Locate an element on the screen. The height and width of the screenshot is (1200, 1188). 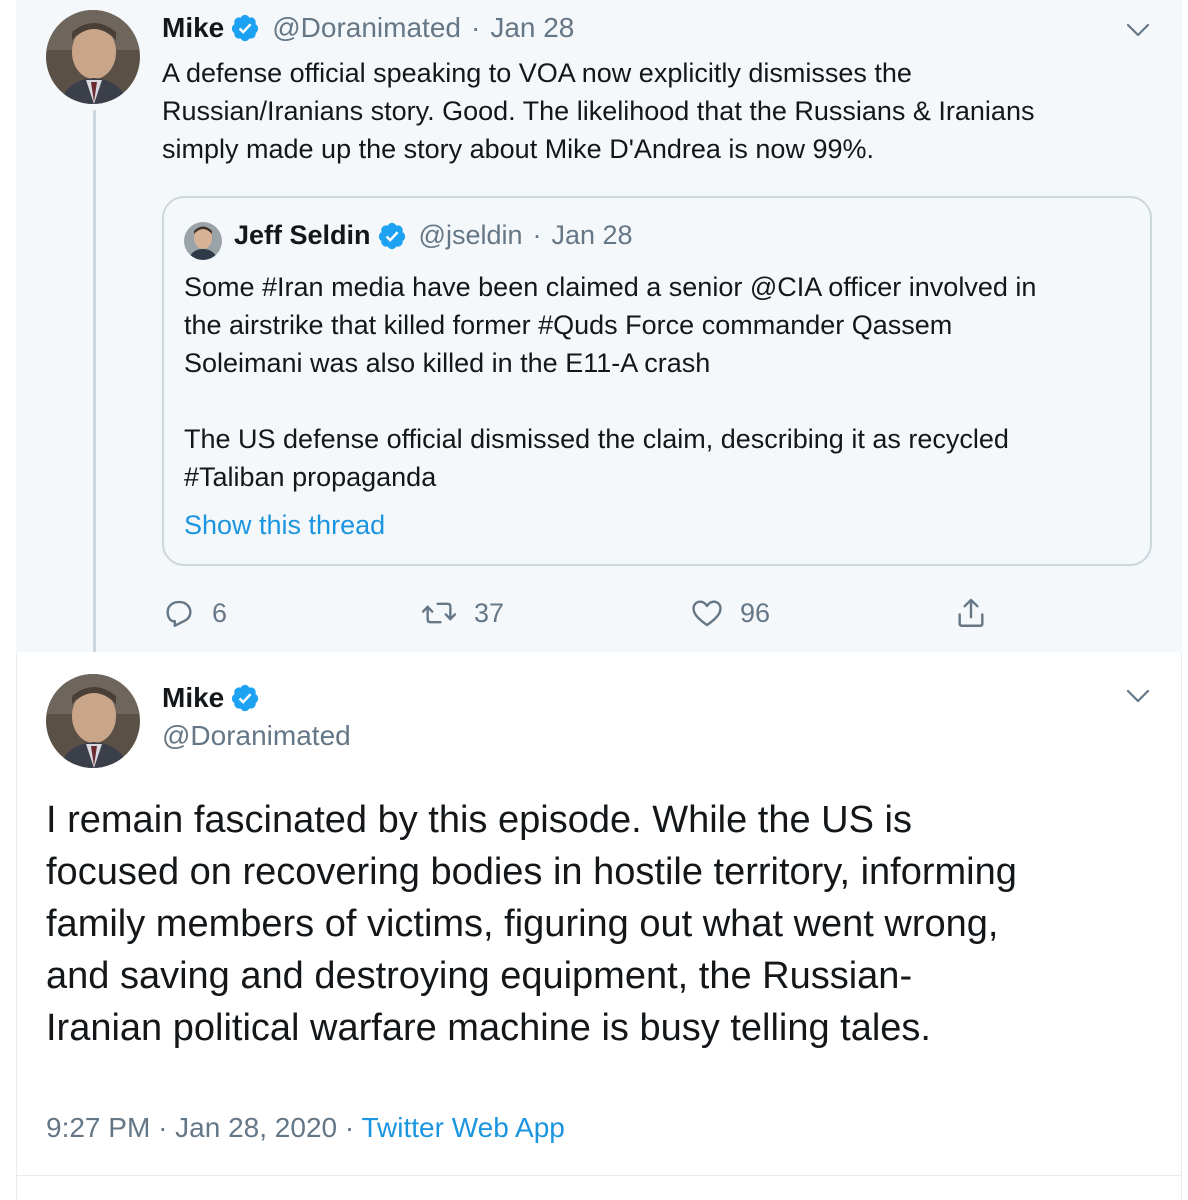
share-icon is located at coordinates (971, 613).